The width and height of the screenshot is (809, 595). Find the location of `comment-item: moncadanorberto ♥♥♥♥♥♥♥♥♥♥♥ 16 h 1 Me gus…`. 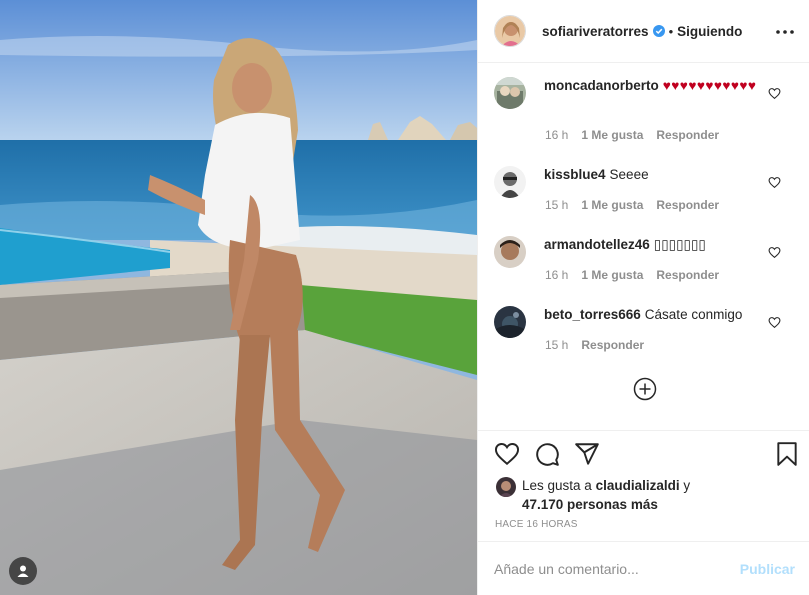

comment-item: moncadanorberto ♥♥♥♥♥♥♥♥♥♥♥ 16 h 1 Me gus… is located at coordinates (643, 109).